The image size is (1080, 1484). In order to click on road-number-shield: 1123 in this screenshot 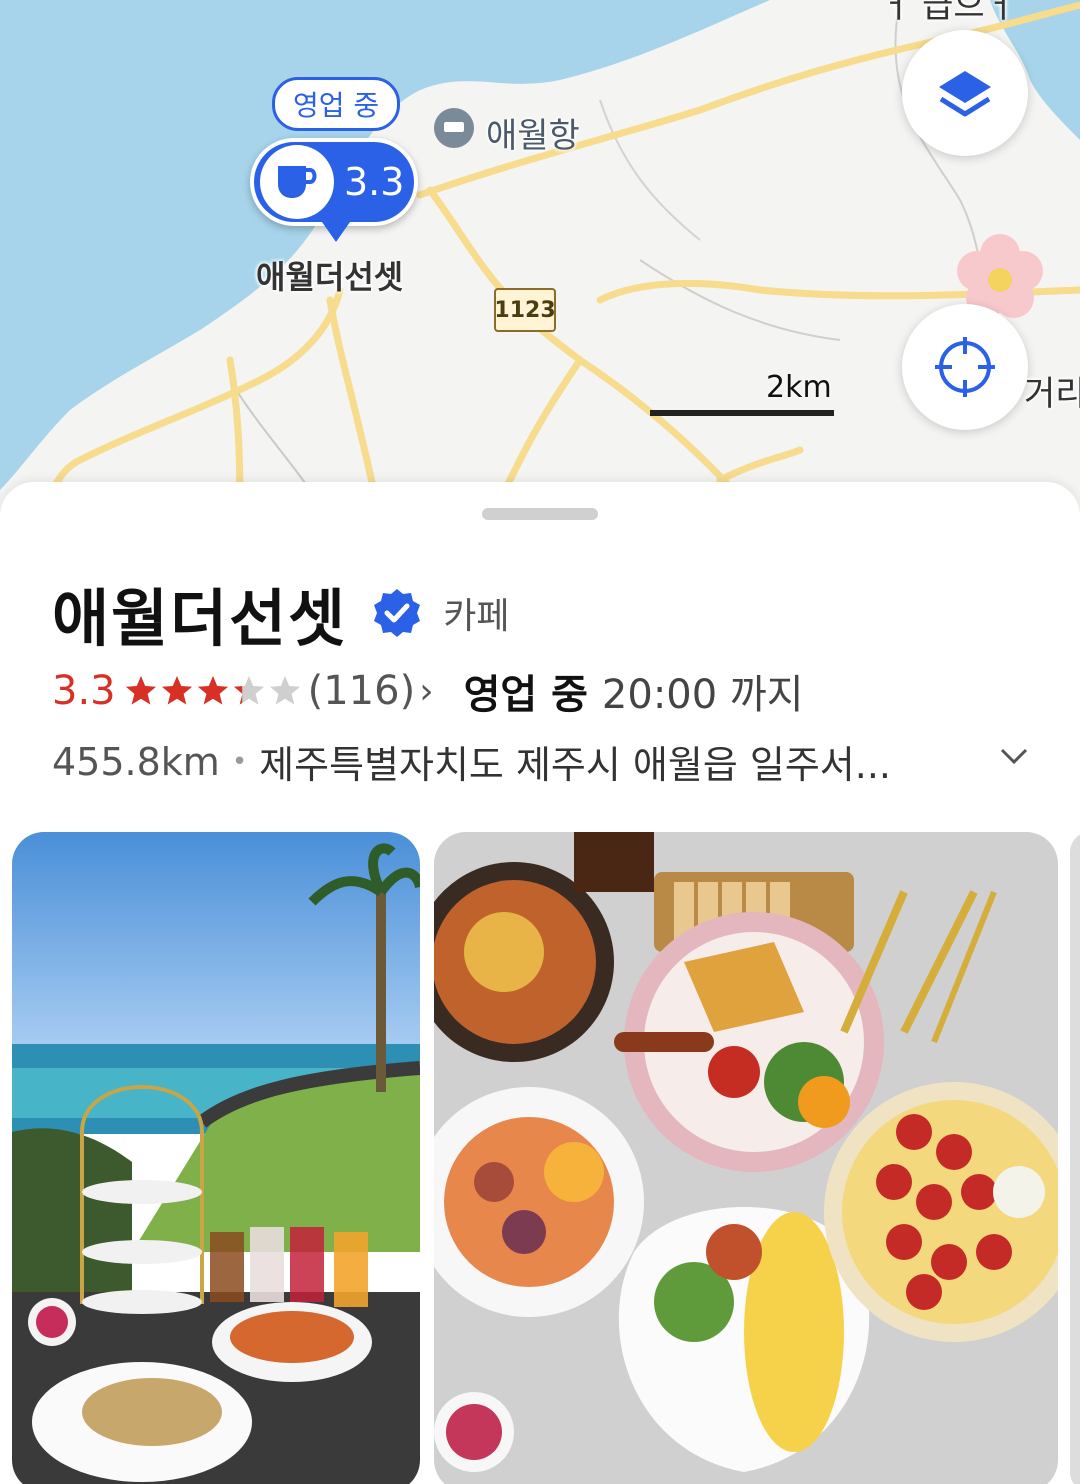, I will do `click(525, 310)`.